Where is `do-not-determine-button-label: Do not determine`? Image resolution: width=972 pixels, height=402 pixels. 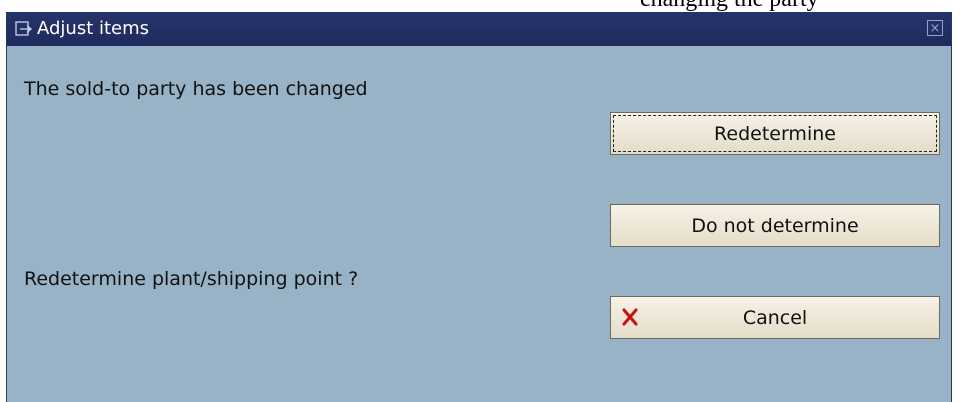
do-not-determine-button-label: Do not determine is located at coordinates (775, 225).